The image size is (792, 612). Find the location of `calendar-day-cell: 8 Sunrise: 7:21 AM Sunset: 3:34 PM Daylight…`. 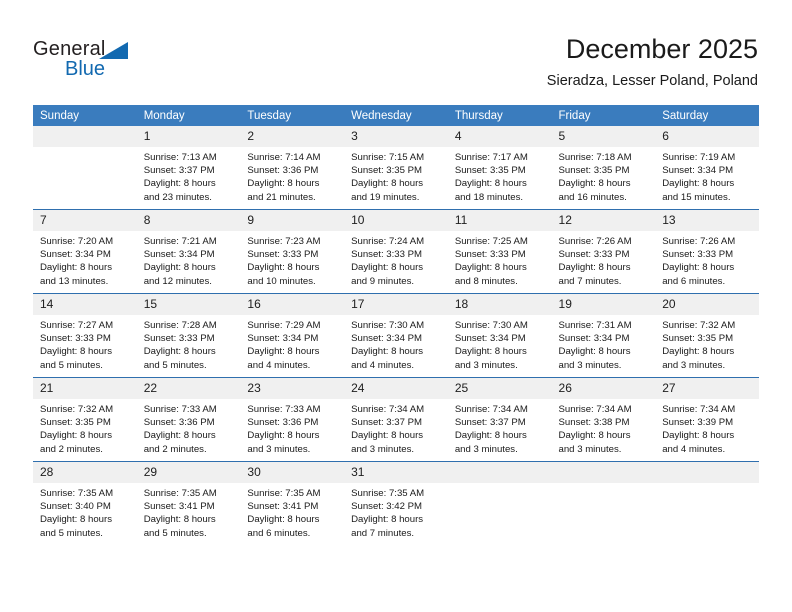

calendar-day-cell: 8 Sunrise: 7:21 AM Sunset: 3:34 PM Daylight… is located at coordinates (188, 251).